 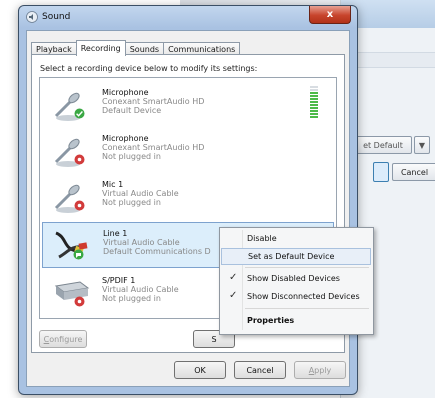 I want to click on background-set-default-dropdown-icon: ▼, so click(x=422, y=145).